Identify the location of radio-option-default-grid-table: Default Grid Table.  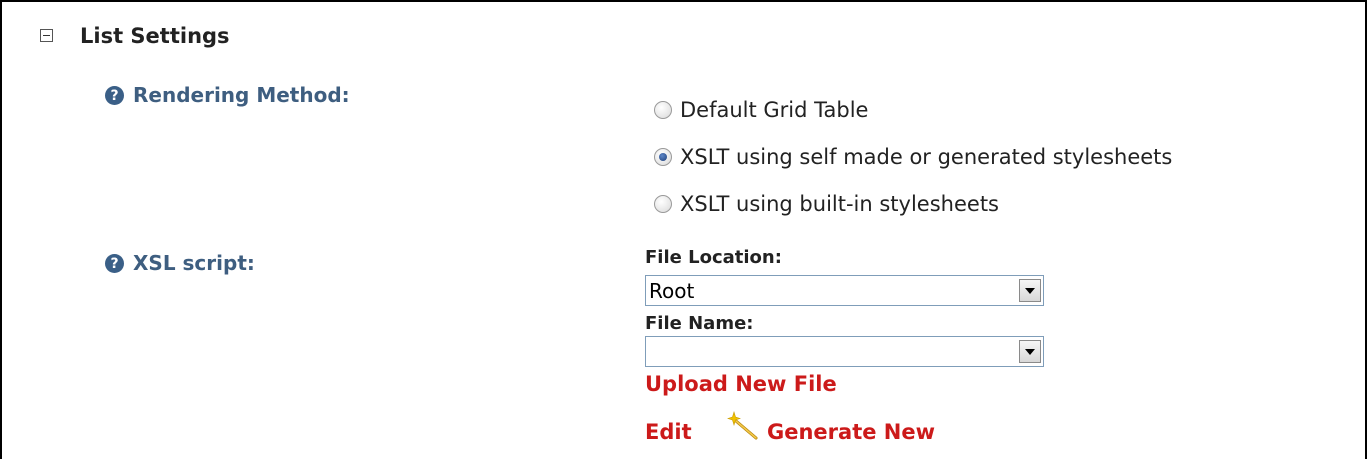
(761, 110).